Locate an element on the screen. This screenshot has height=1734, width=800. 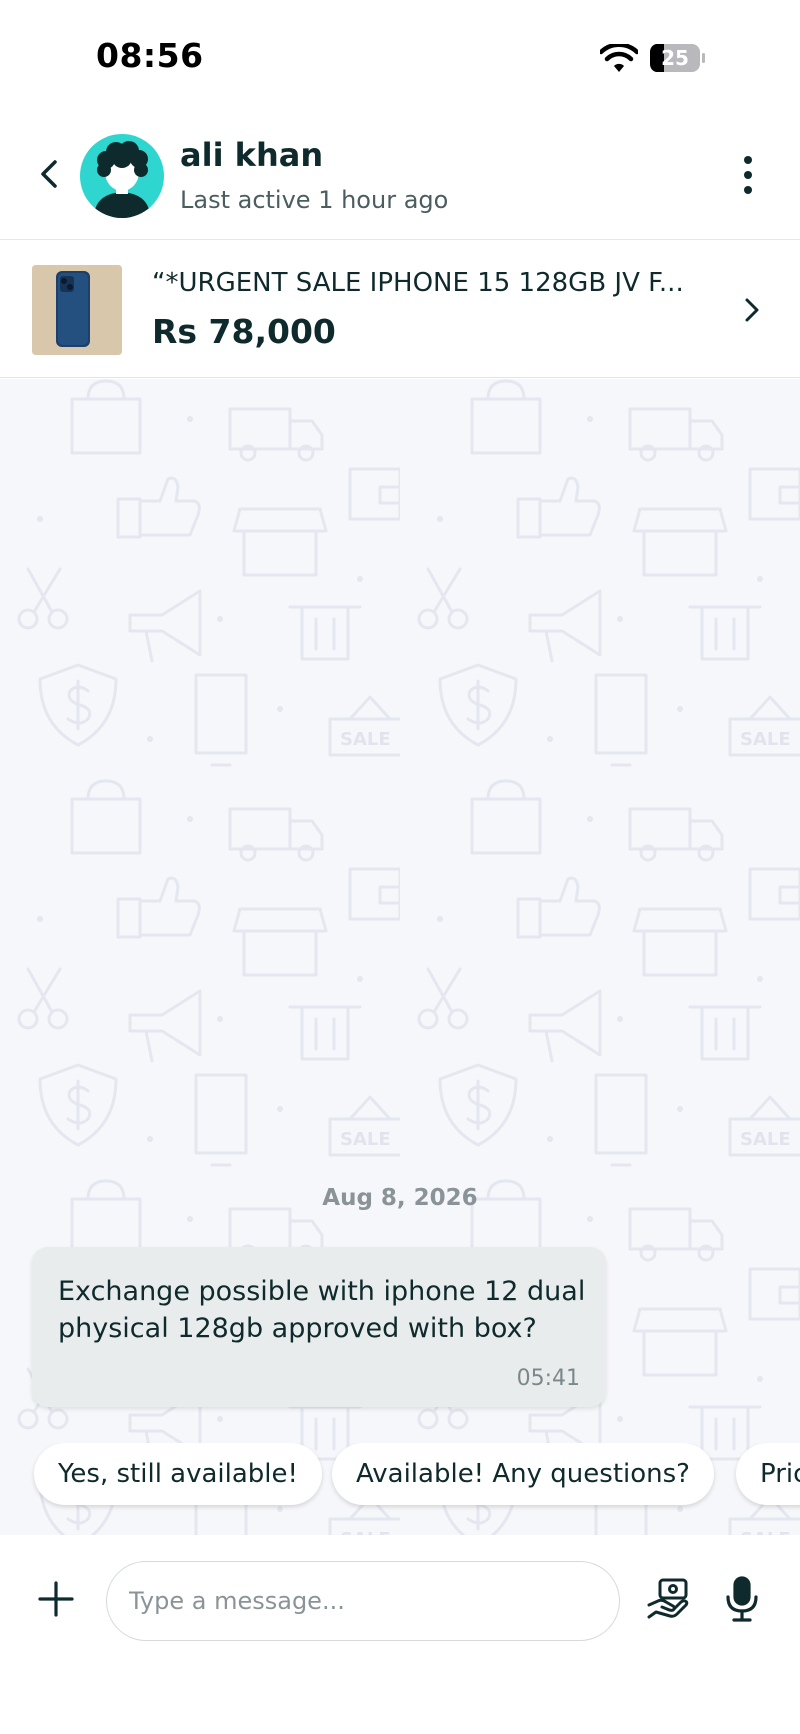
back-arrow-icon is located at coordinates (50, 174).